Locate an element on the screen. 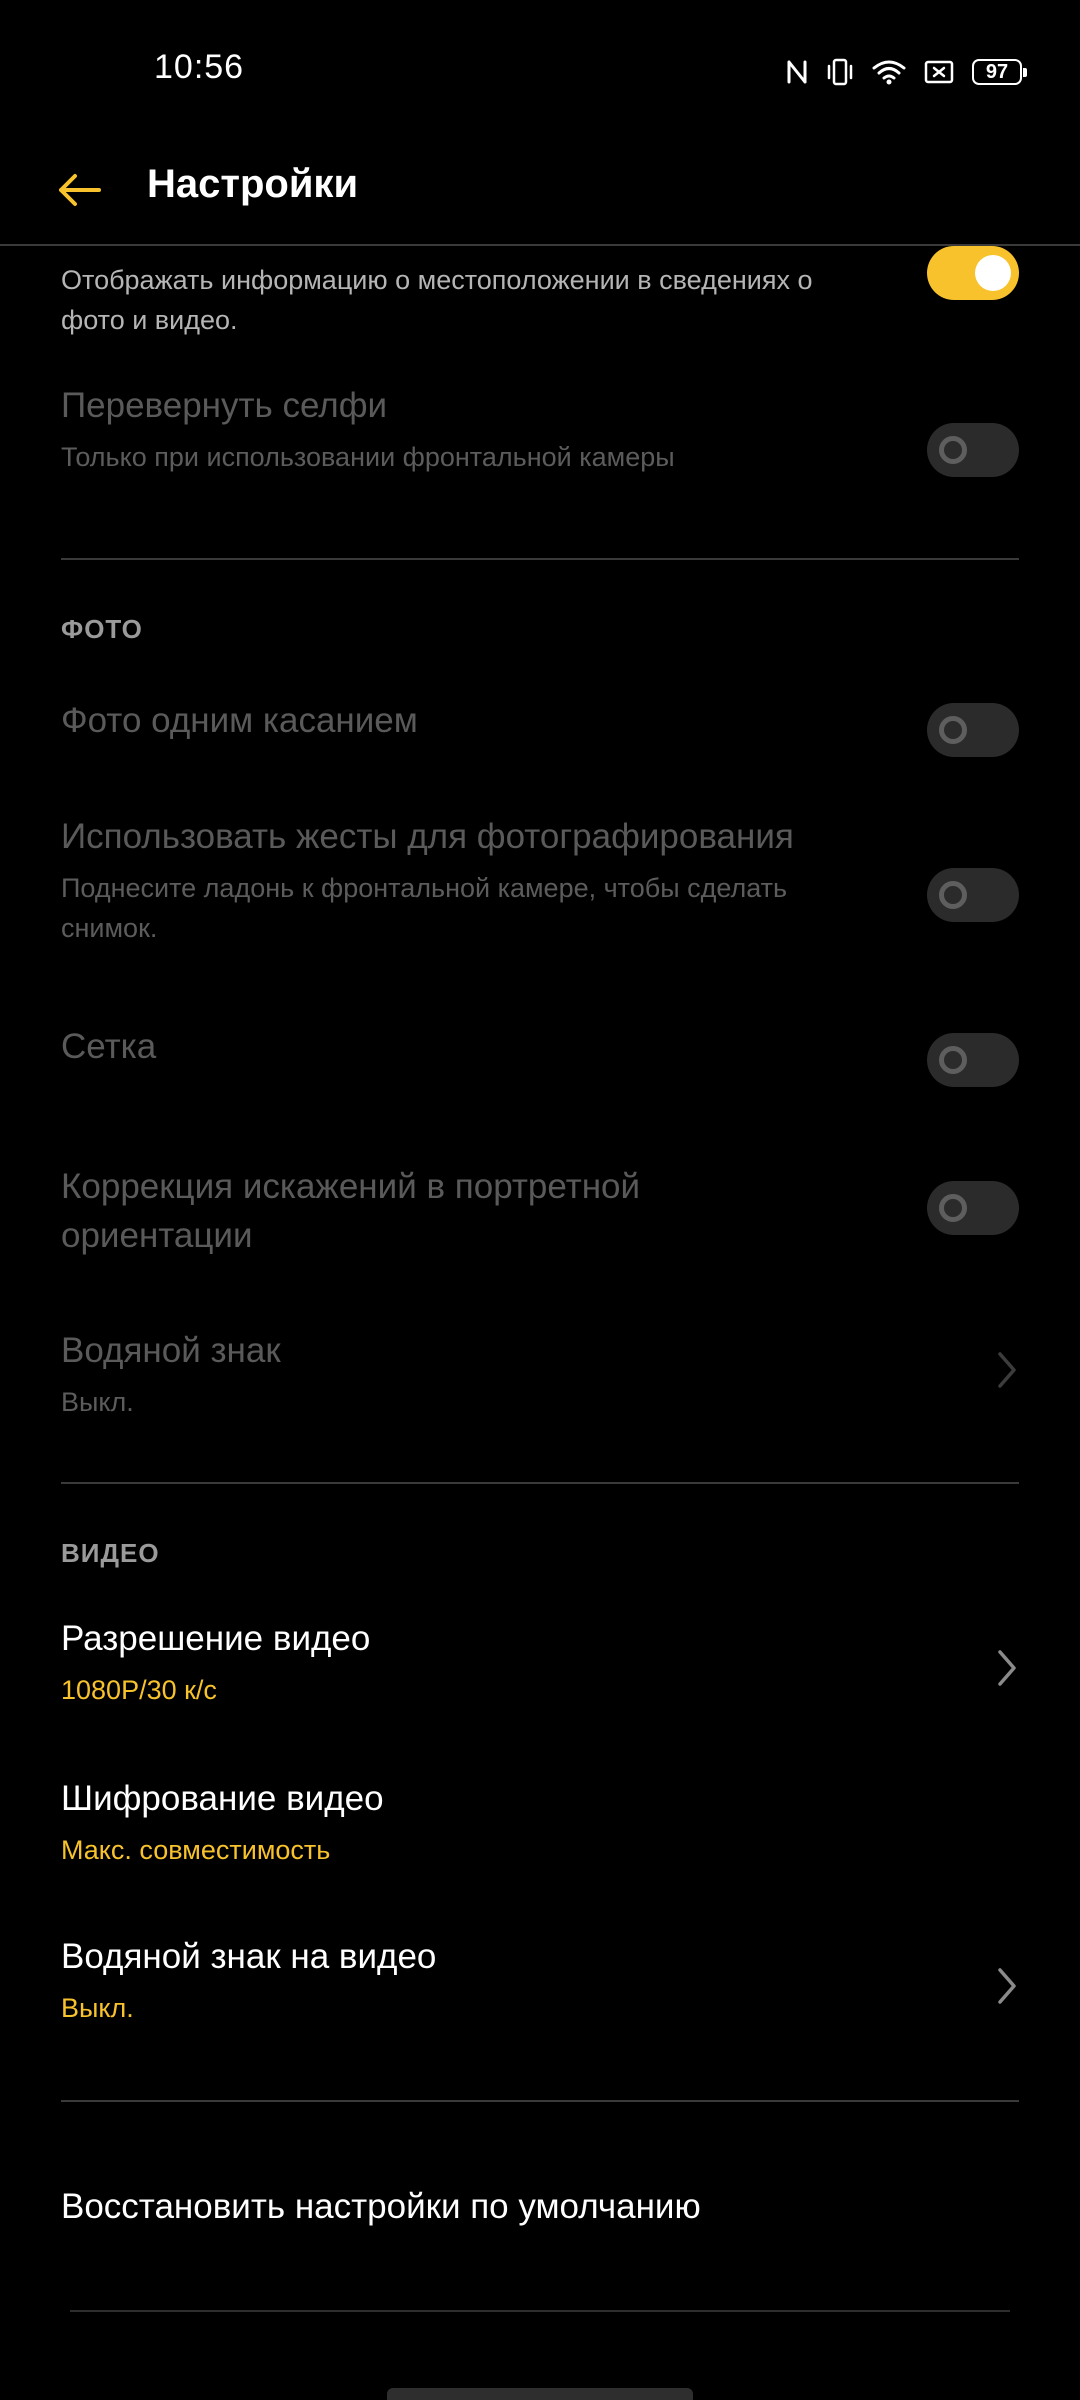 The height and width of the screenshot is (2400, 1080). one-touch-photo-toggle is located at coordinates (973, 730).